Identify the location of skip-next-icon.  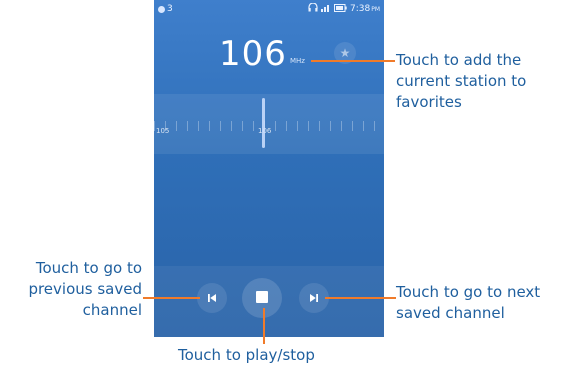
(314, 298).